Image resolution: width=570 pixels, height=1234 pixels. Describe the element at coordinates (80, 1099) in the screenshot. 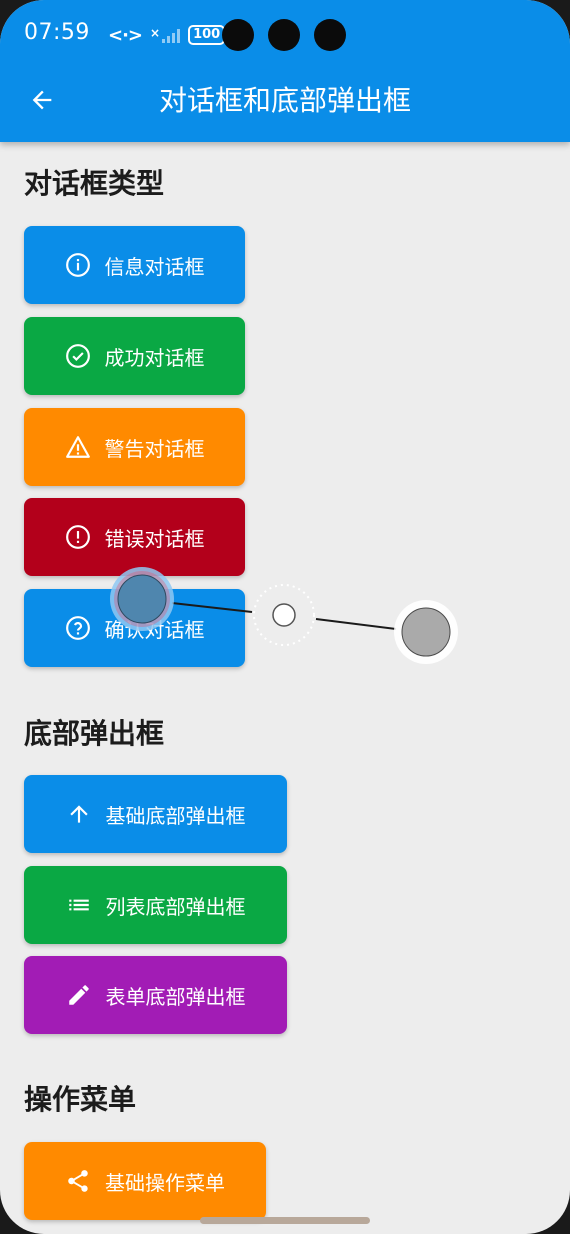

I see `section-title-action-menu: 操作菜单` at that location.